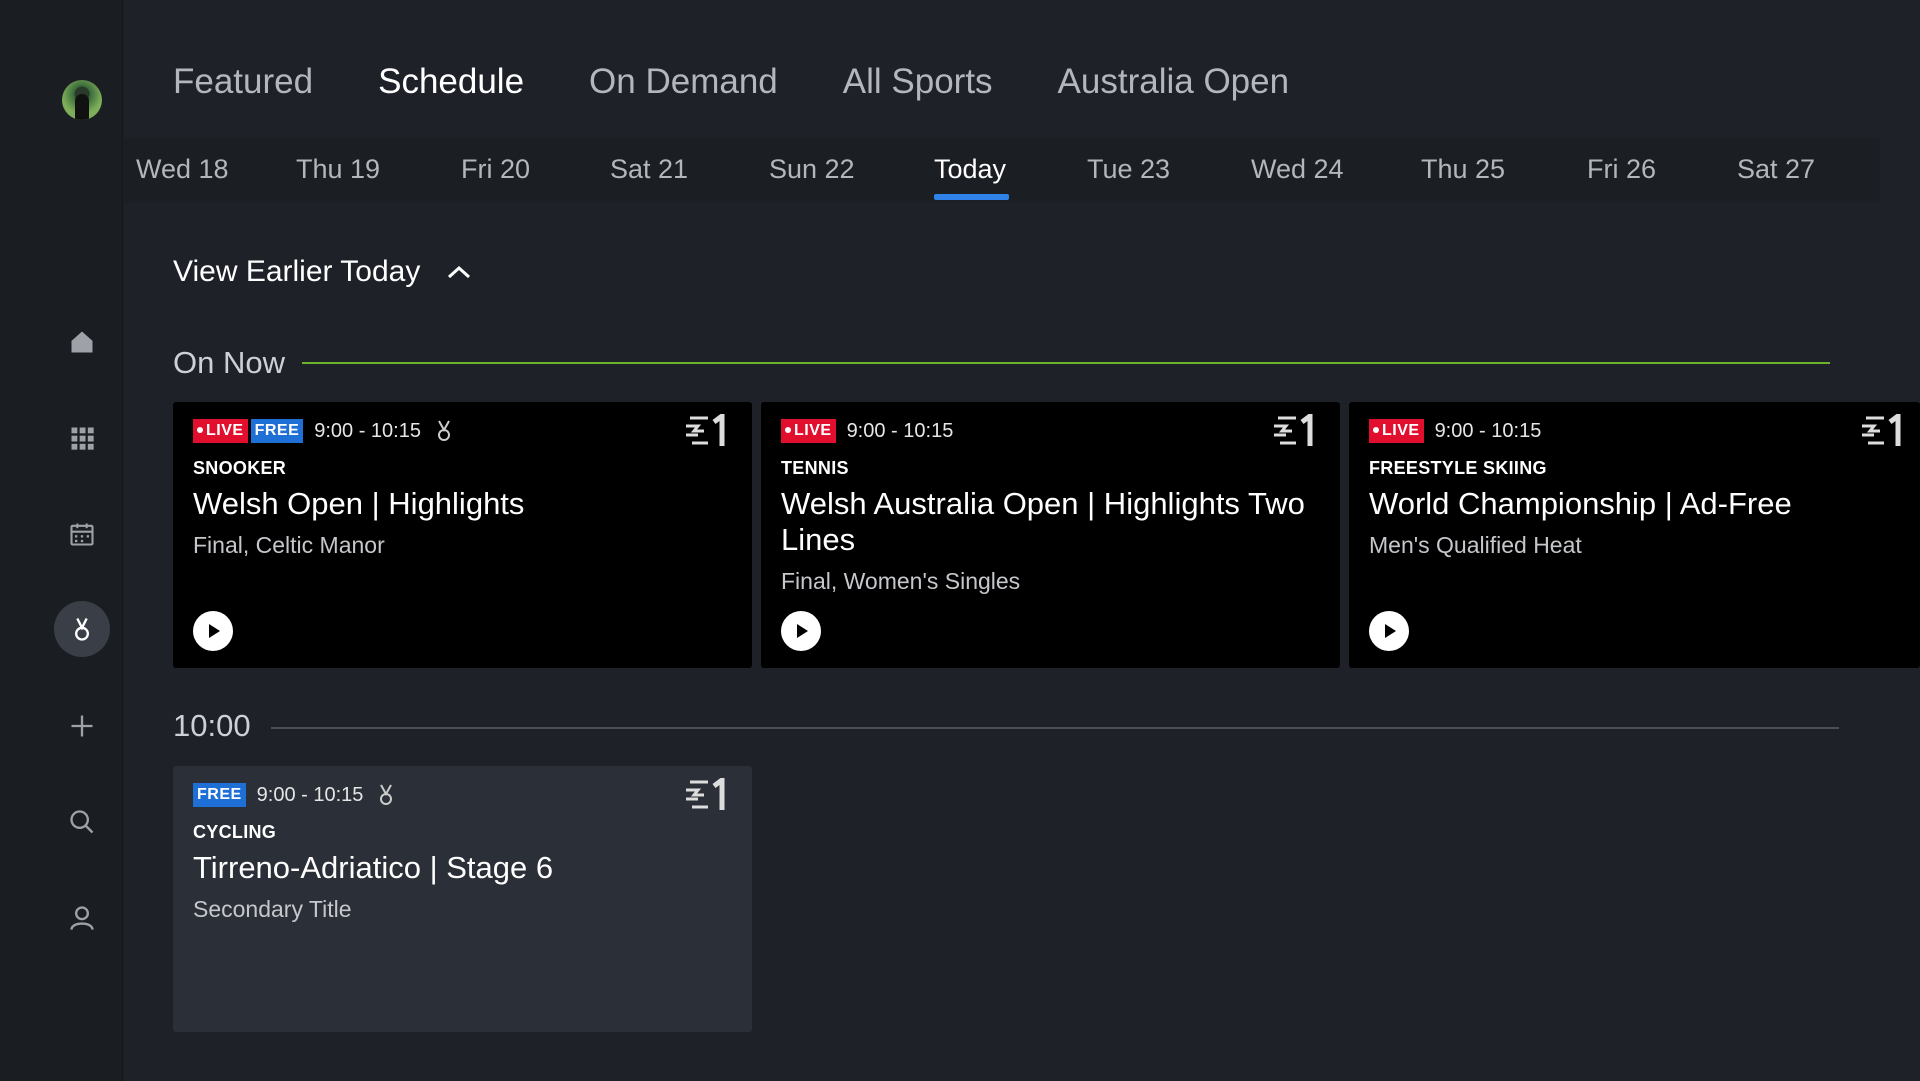  What do you see at coordinates (229, 362) in the screenshot?
I see `on-now-heading: On Now` at bounding box center [229, 362].